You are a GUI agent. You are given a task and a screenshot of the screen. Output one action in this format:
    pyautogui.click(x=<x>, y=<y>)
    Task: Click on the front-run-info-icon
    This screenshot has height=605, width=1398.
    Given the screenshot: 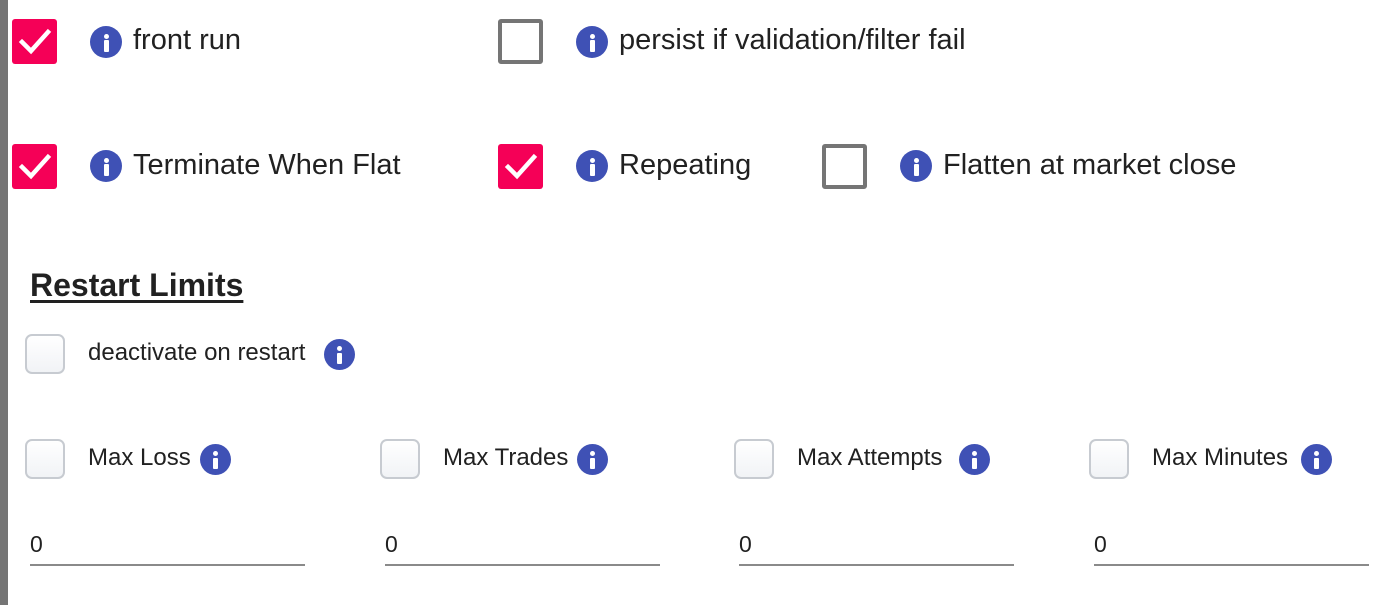 What is the action you would take?
    pyautogui.click(x=106, y=42)
    